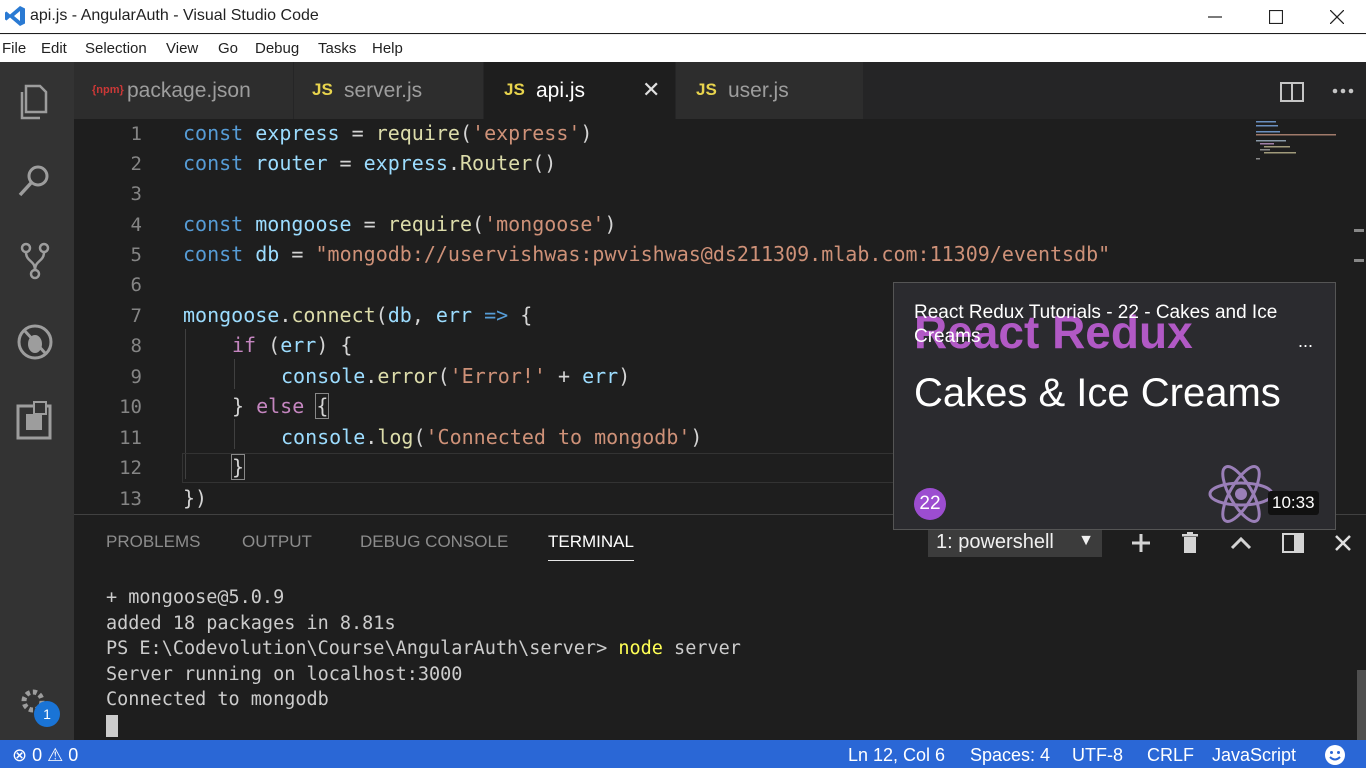 The image size is (1366, 768). I want to click on more-actions-icon, so click(1343, 91).